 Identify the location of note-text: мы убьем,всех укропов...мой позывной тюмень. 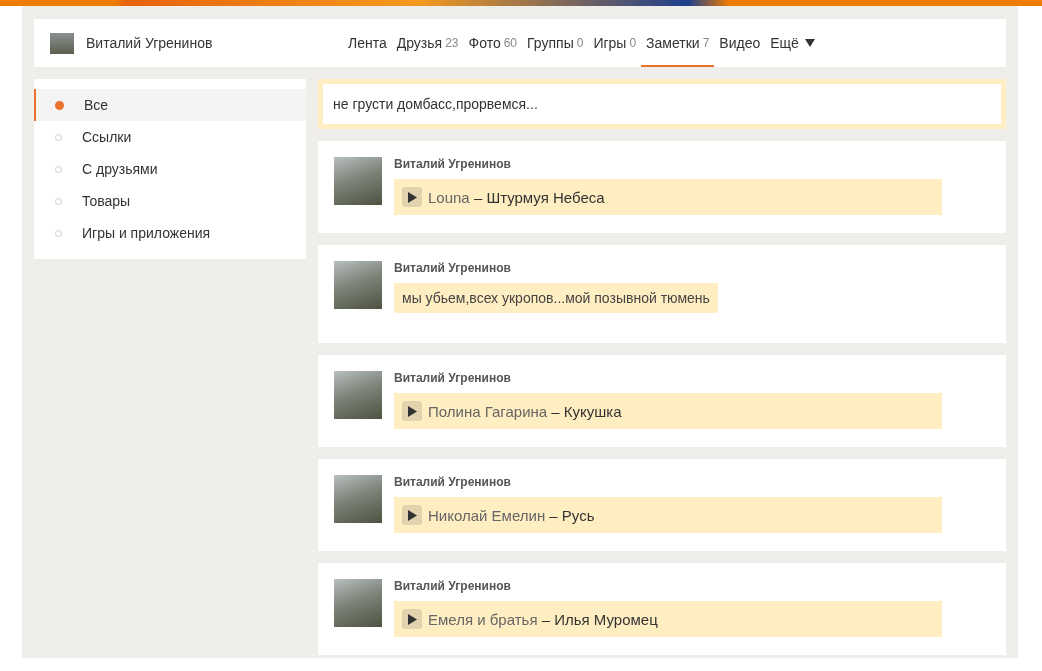
(556, 298).